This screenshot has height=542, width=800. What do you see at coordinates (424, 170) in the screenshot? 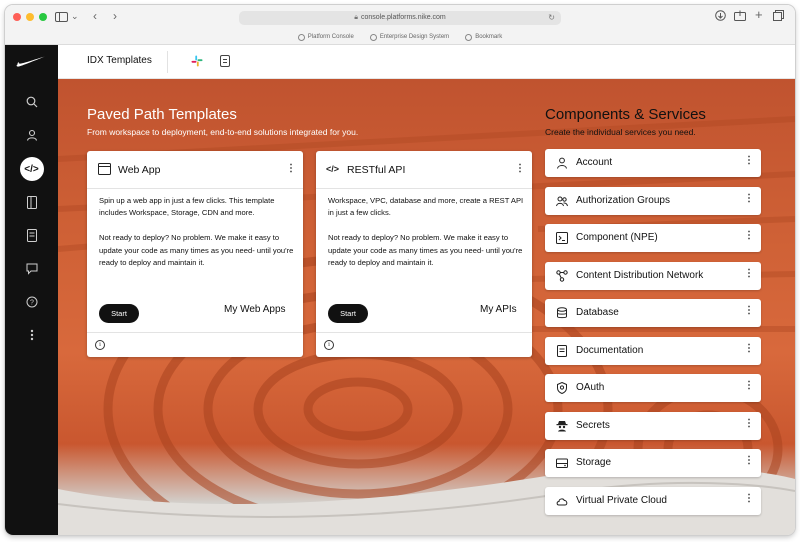
I see `card-header: </> RESTful API ⋮` at bounding box center [424, 170].